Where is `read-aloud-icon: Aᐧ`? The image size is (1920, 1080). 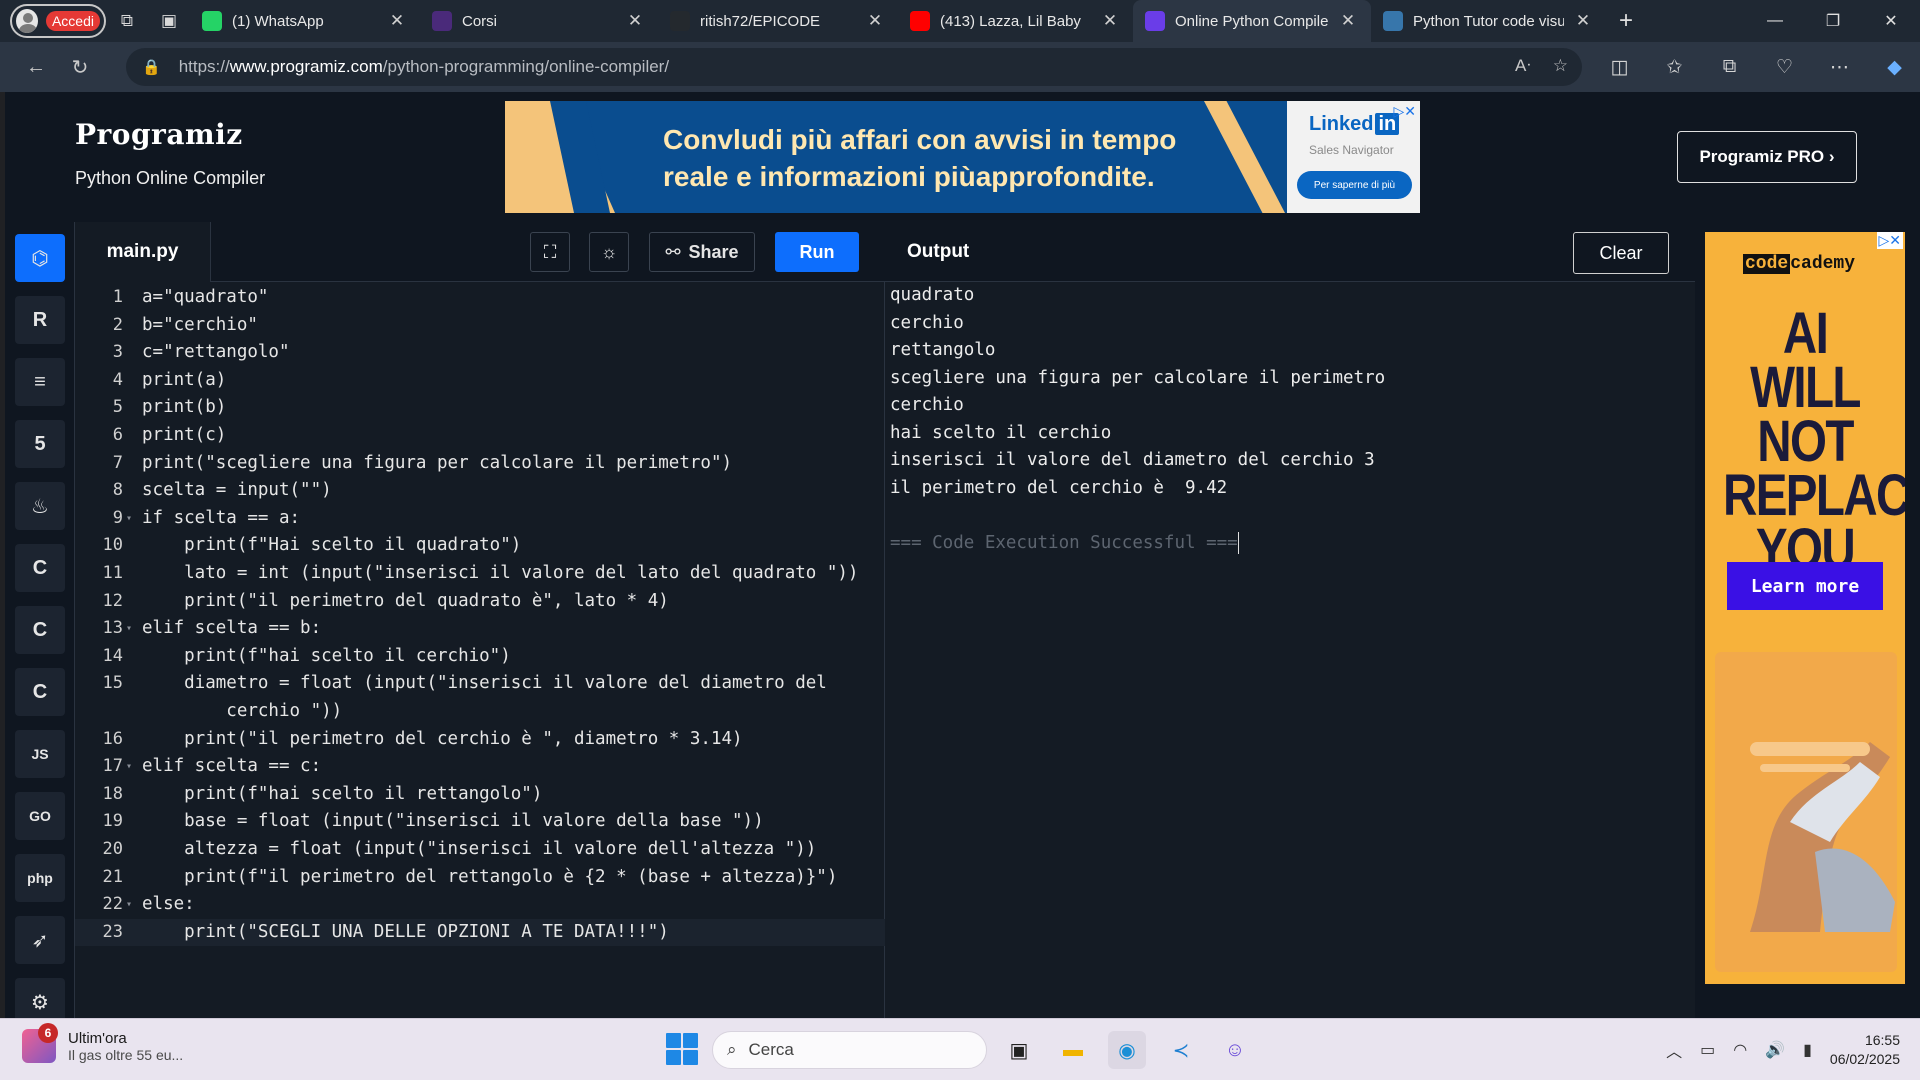 read-aloud-icon: Aᐧ is located at coordinates (1523, 66).